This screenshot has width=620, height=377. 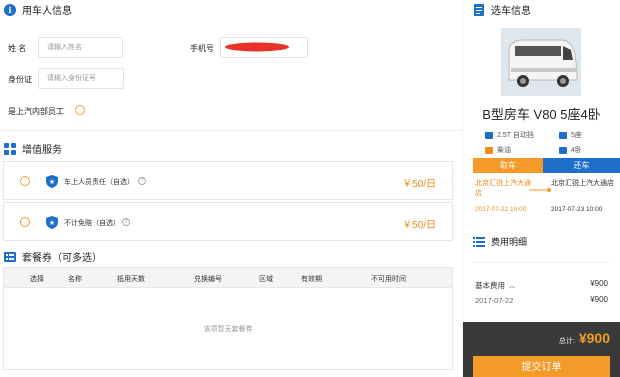 What do you see at coordinates (504, 150) in the screenshot?
I see `fuel-value: 柴油` at bounding box center [504, 150].